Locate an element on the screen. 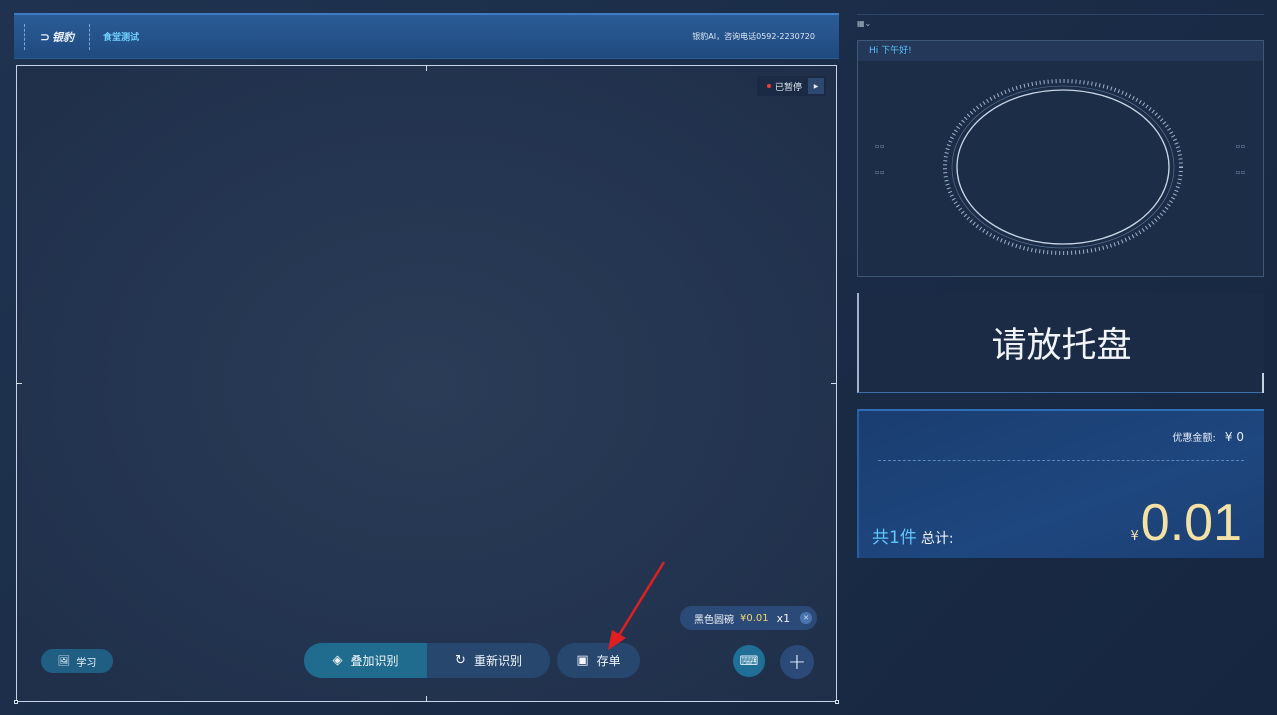 Image resolution: width=1277 pixels, height=715 pixels. logo-swoosh-icon: ⊃ is located at coordinates (45, 37).